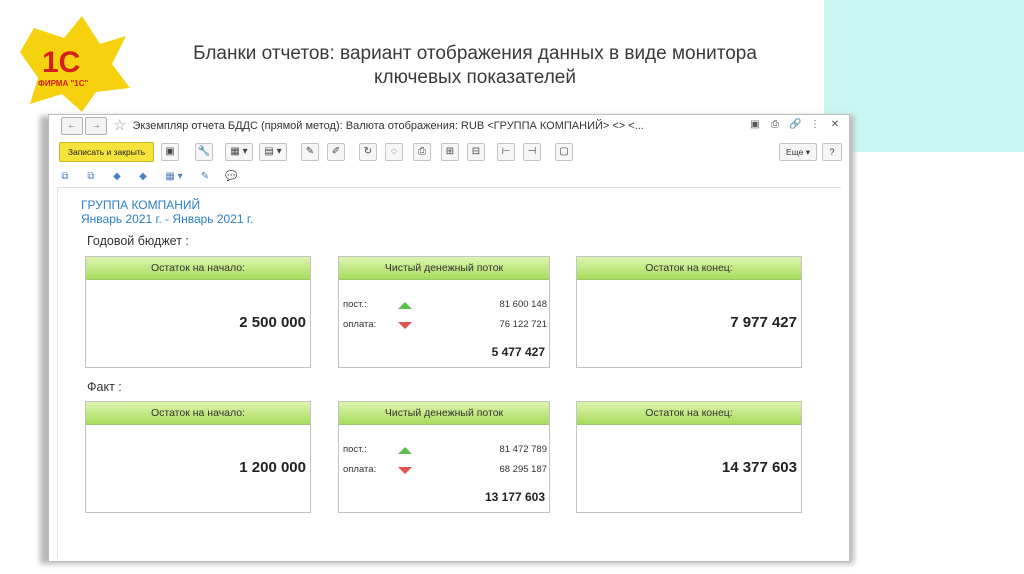  What do you see at coordinates (518, 352) in the screenshot?
I see `net-flow-total: 5 477 427` at bounding box center [518, 352].